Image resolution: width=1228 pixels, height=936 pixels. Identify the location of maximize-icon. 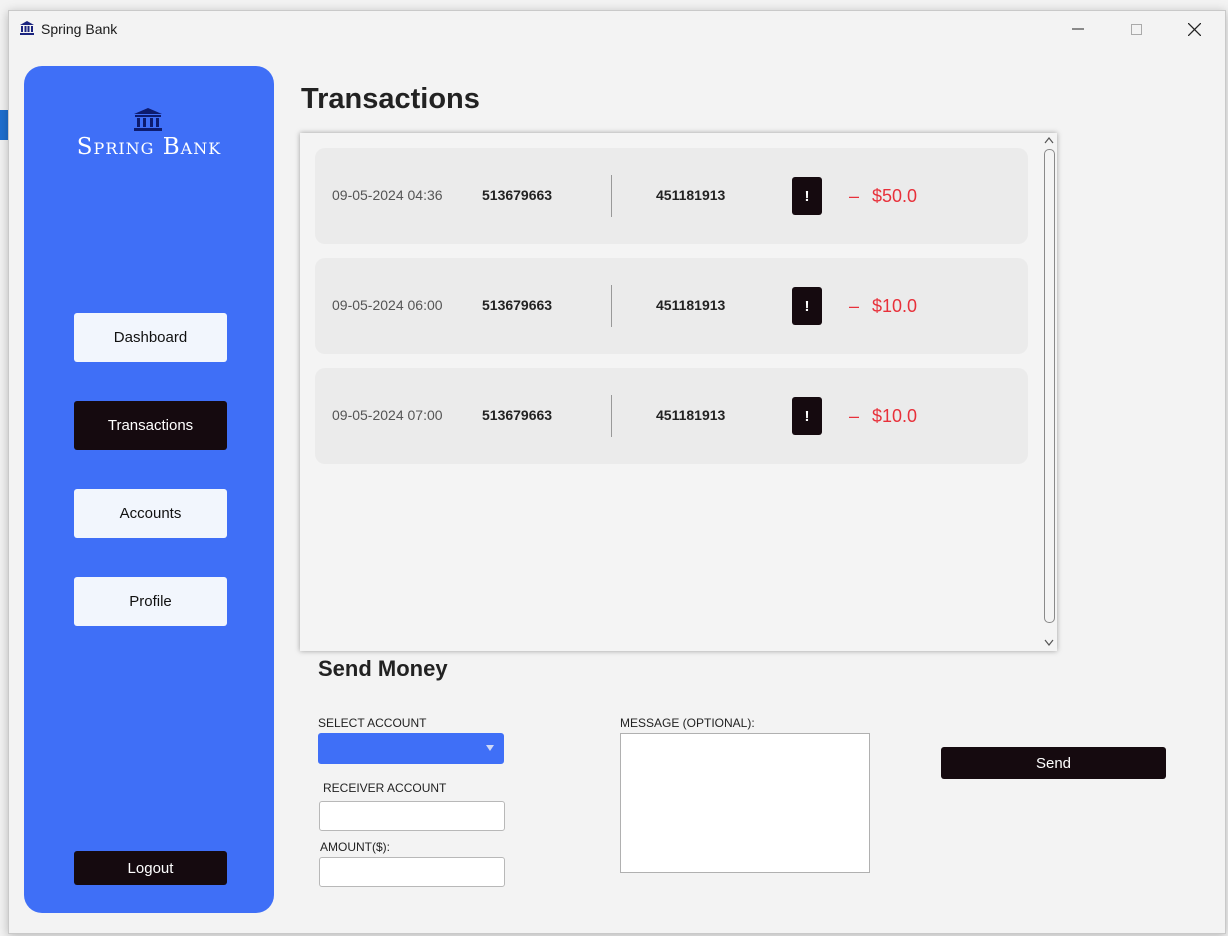
(1136, 29).